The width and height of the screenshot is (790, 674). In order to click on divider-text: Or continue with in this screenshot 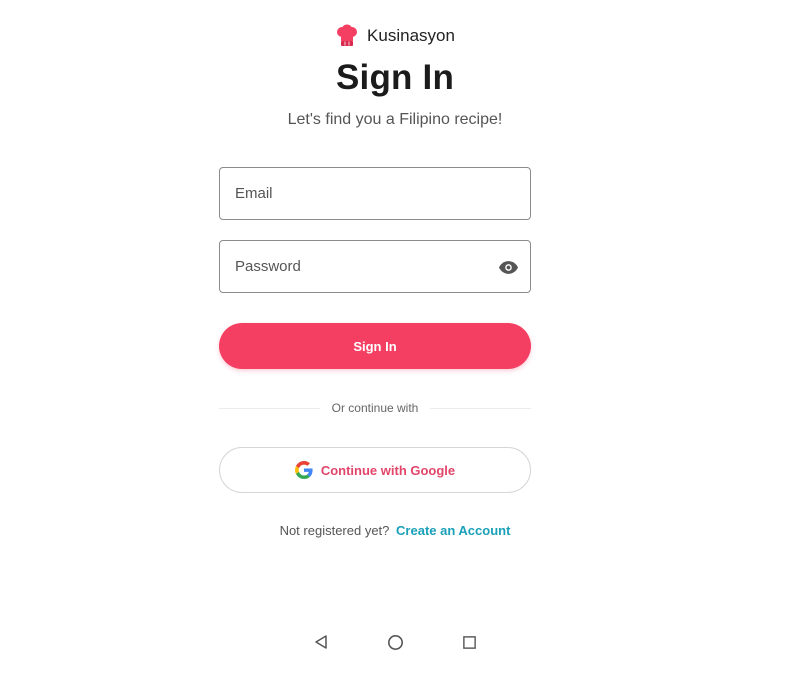, I will do `click(375, 408)`.